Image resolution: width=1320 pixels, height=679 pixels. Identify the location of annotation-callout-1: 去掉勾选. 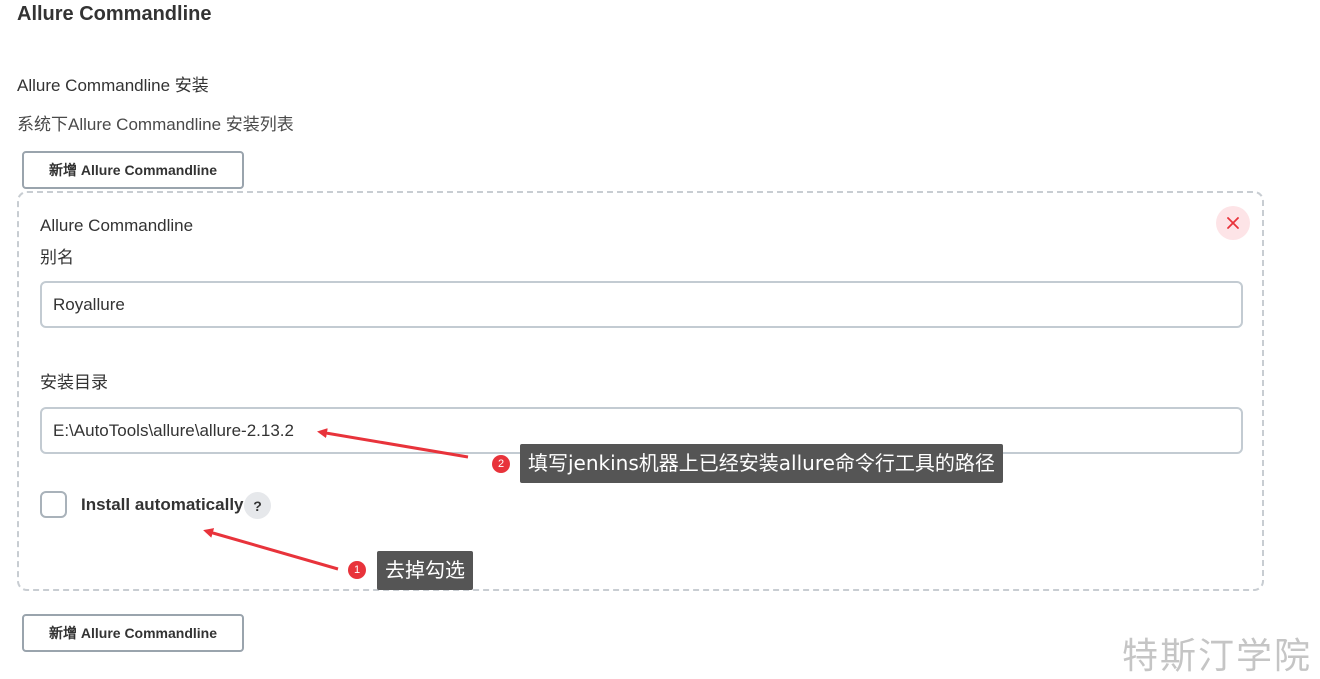
(425, 570).